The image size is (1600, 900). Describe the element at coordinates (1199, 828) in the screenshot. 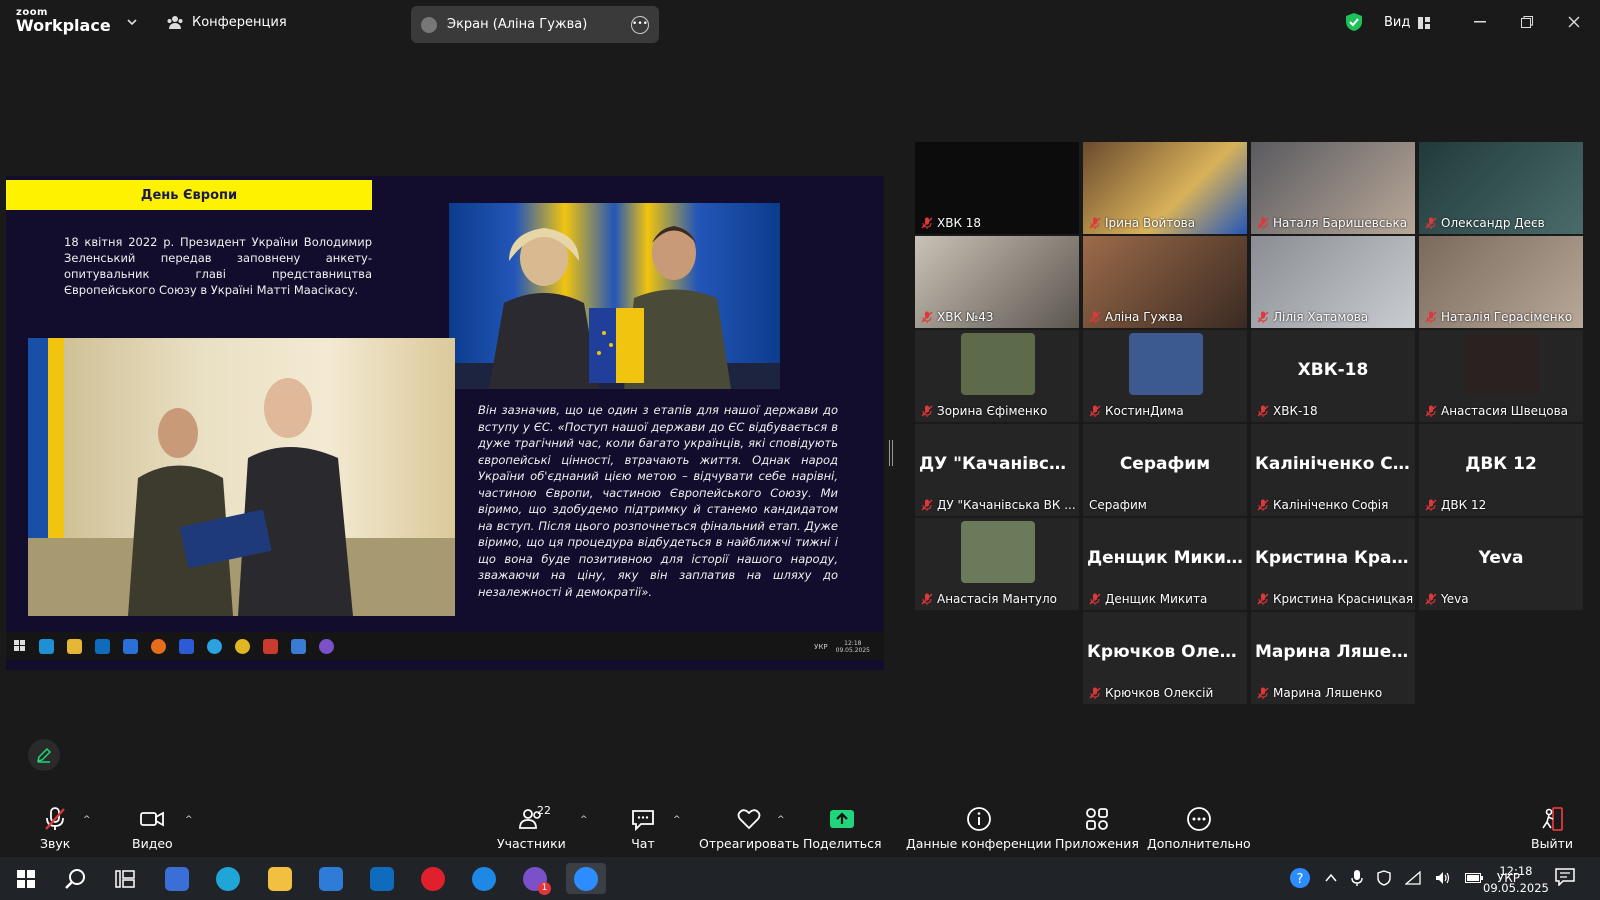

I see `more-button: Дополнительно` at that location.